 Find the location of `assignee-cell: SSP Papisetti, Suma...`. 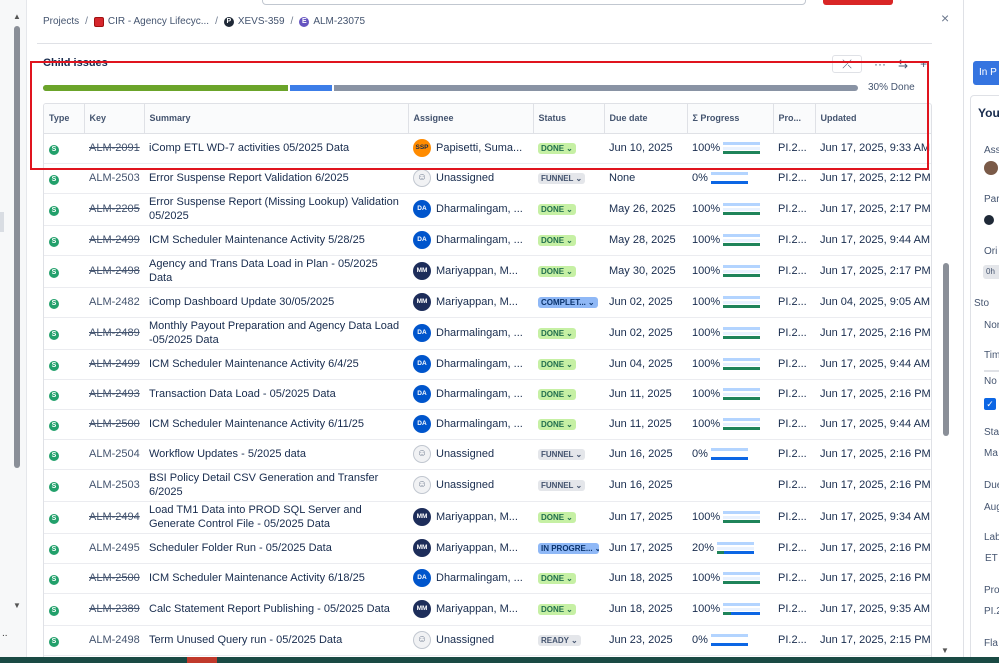

assignee-cell: SSP Papisetti, Suma... is located at coordinates (470, 148).